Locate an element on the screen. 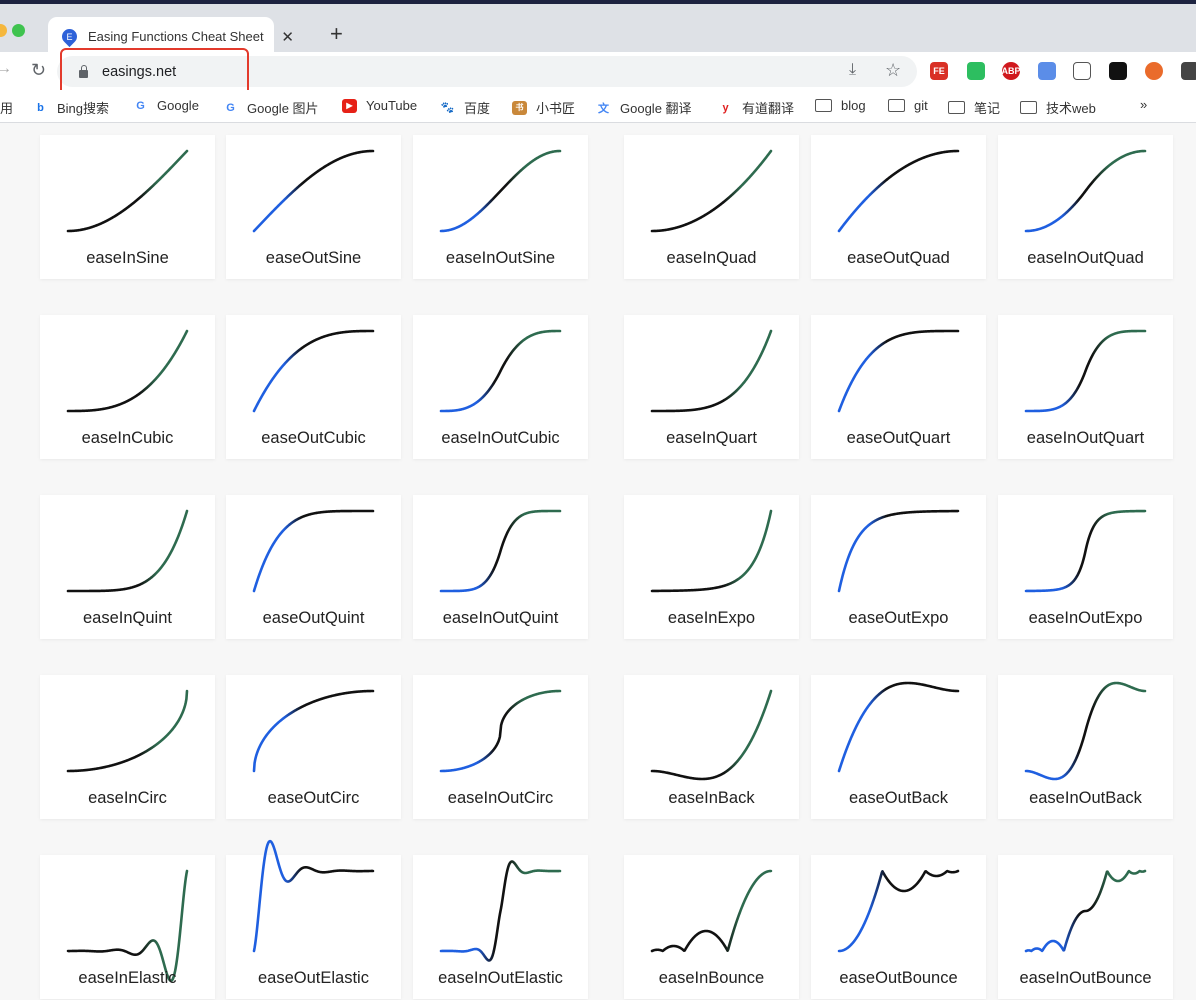 The image size is (1196, 1000). bookmark-2: G Google is located at coordinates (166, 105).